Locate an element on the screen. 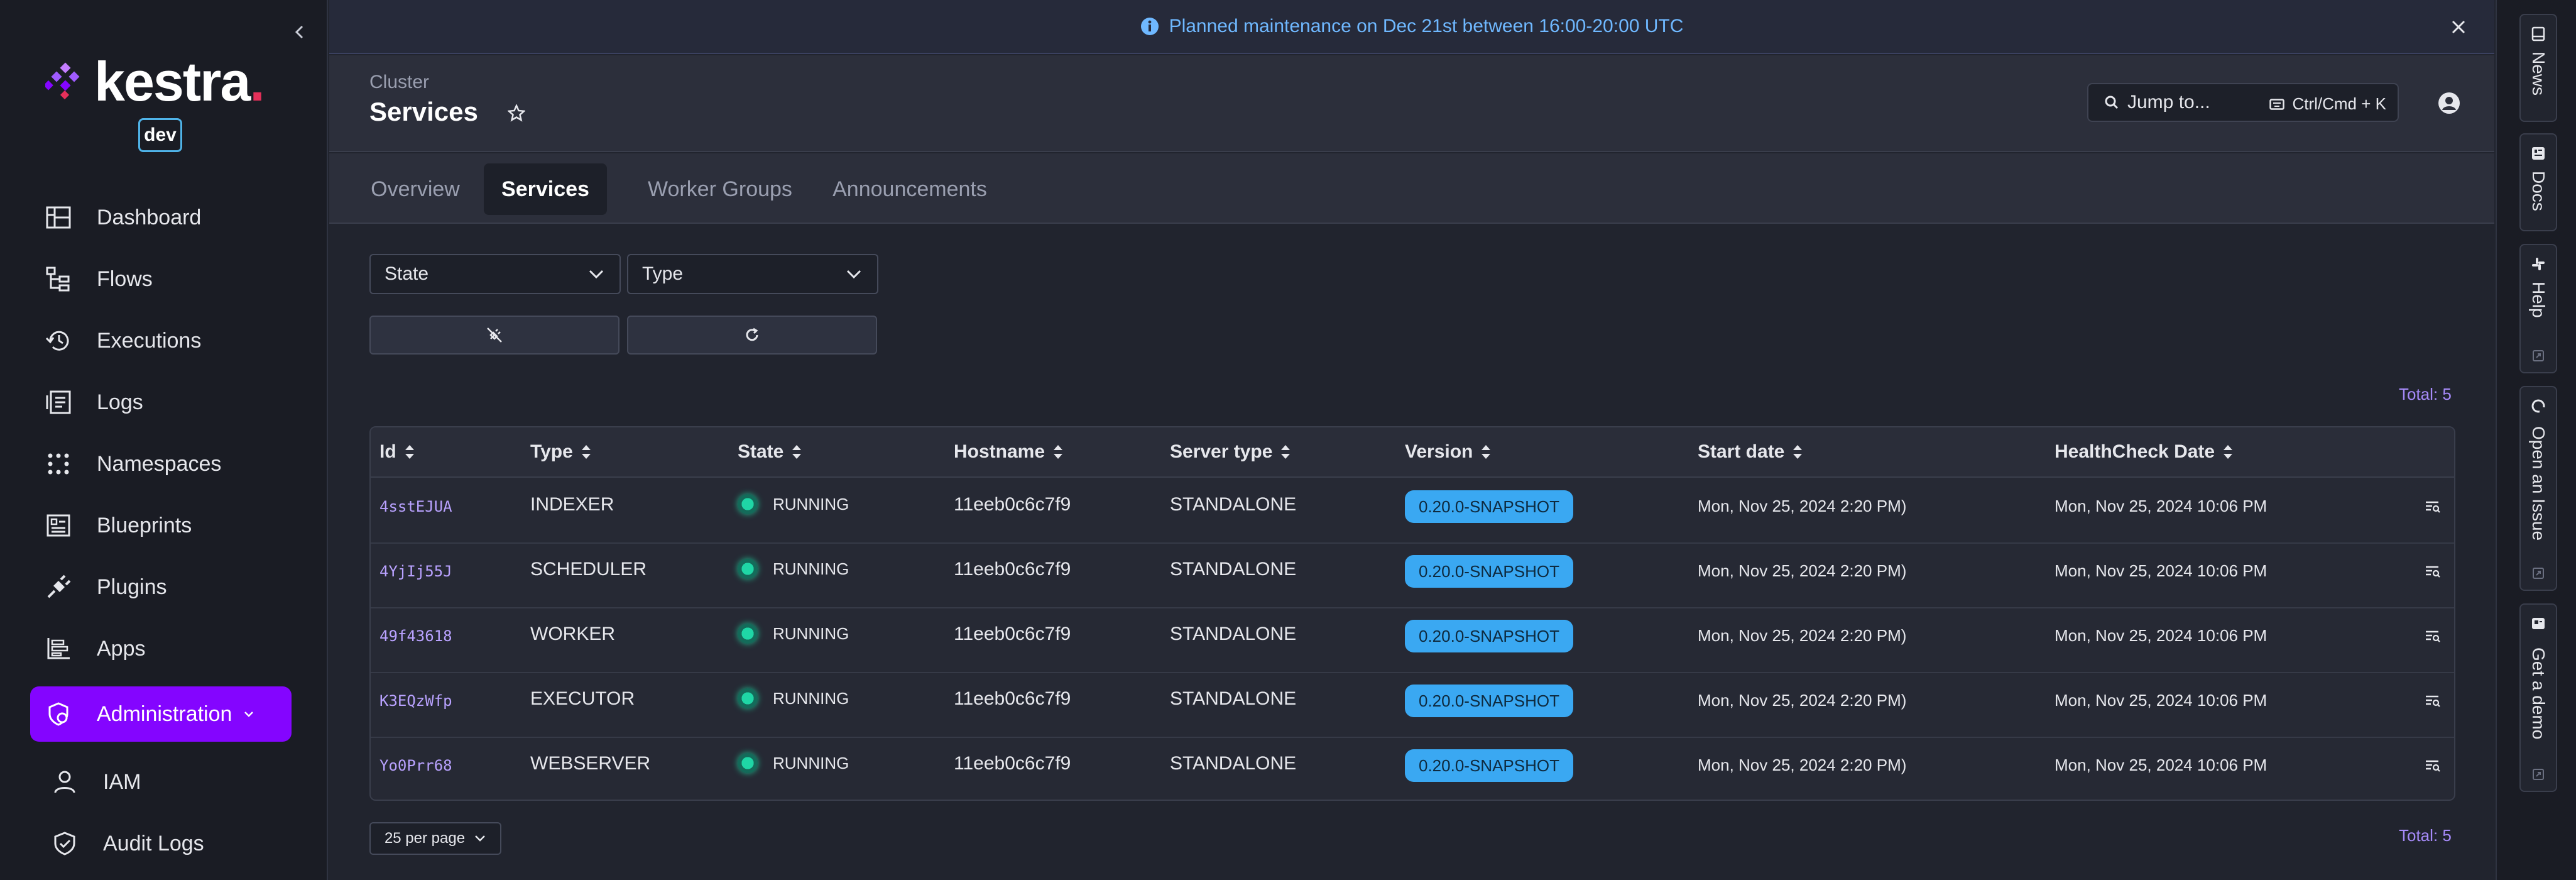  news-button: News is located at coordinates (2538, 68).